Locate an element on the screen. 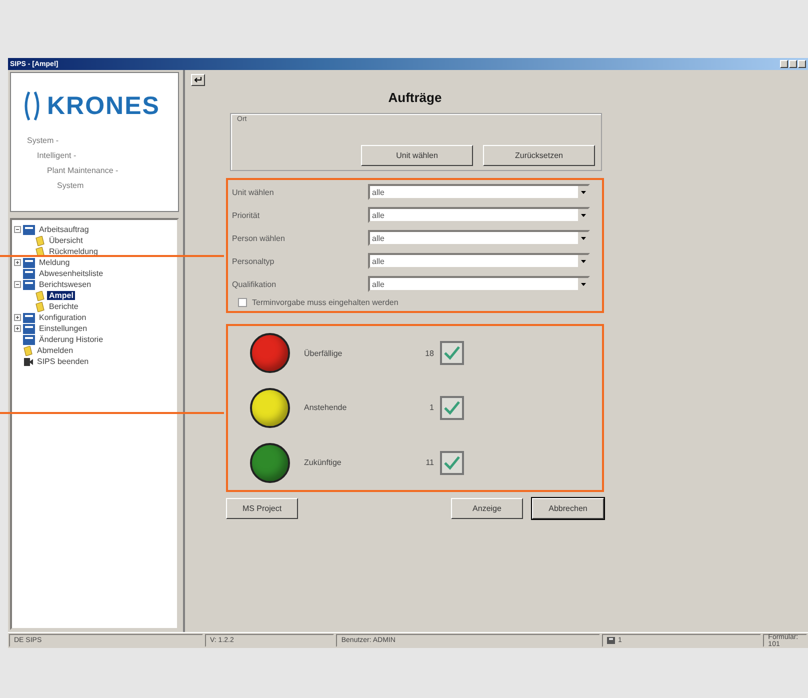 This screenshot has width=808, height=698. back-button is located at coordinates (198, 80).